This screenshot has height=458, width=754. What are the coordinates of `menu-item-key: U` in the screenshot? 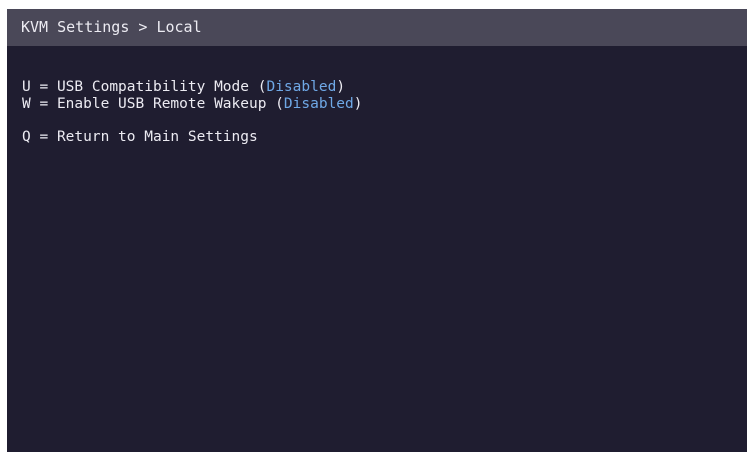 It's located at (26, 87).